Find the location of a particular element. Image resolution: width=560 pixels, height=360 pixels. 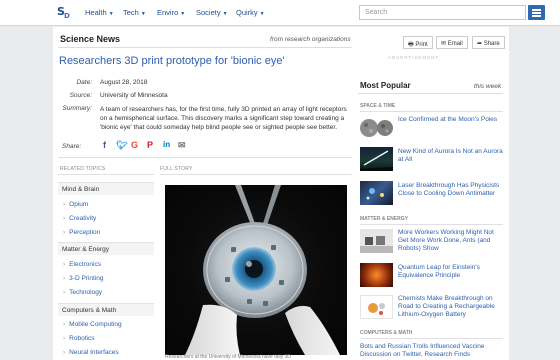

linkedin-icon: in is located at coordinates (166, 144).